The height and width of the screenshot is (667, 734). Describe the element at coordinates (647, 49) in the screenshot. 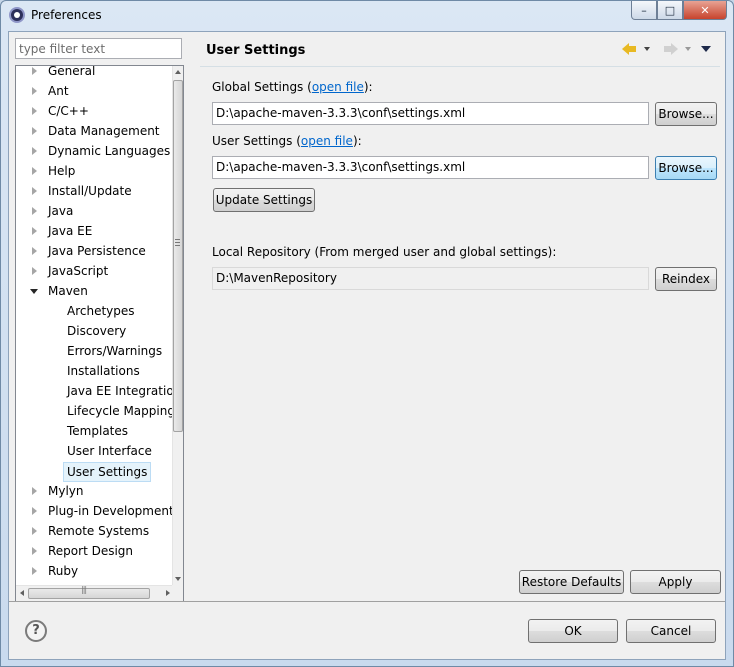

I see `back-dropdown-icon` at that location.